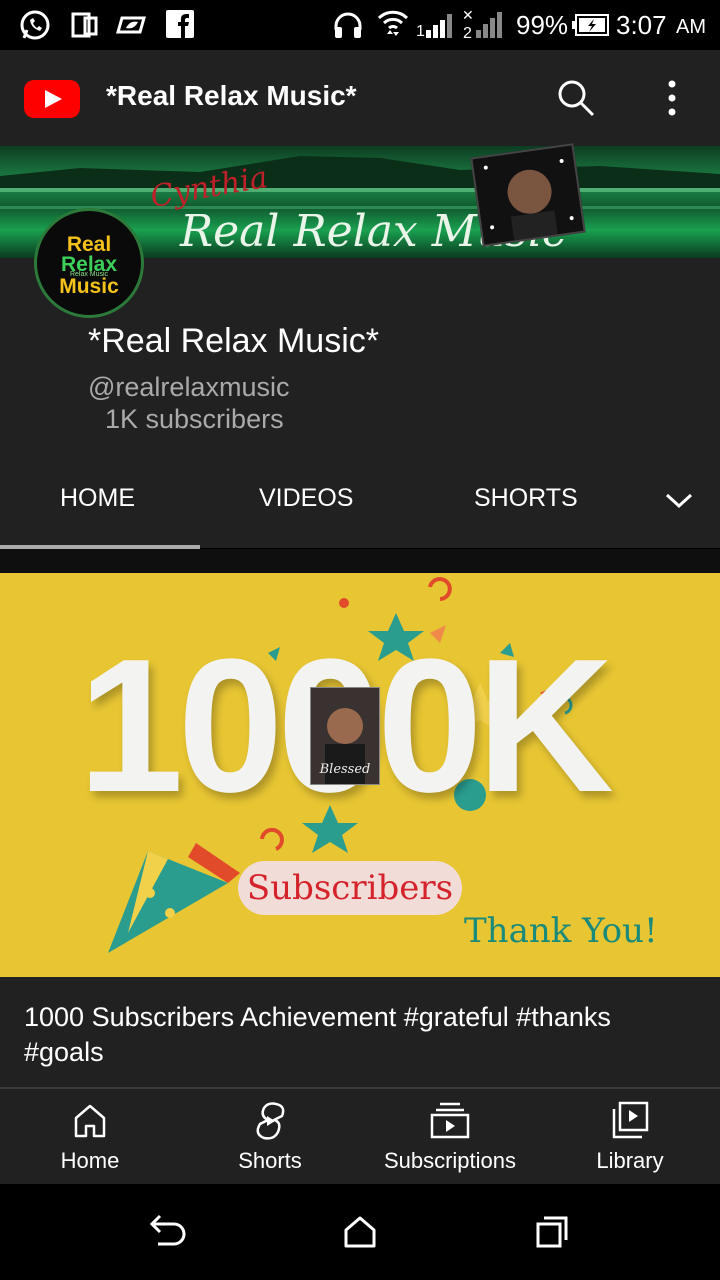  What do you see at coordinates (561, 931) in the screenshot?
I see `thumbnail-thank-you: Thank You!` at bounding box center [561, 931].